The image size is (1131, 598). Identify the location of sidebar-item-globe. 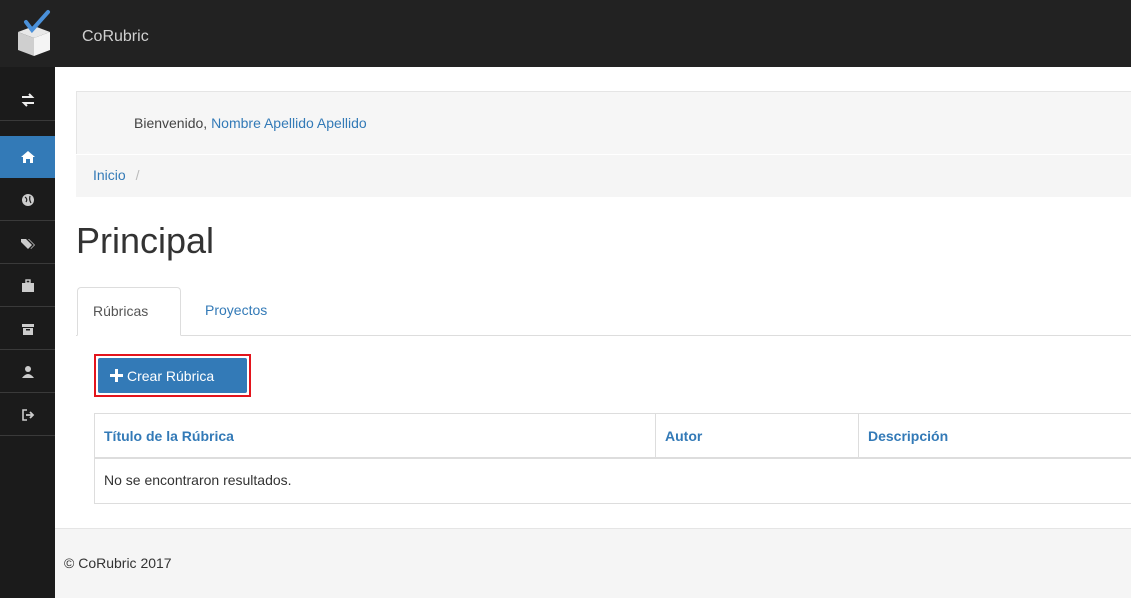
(27, 200).